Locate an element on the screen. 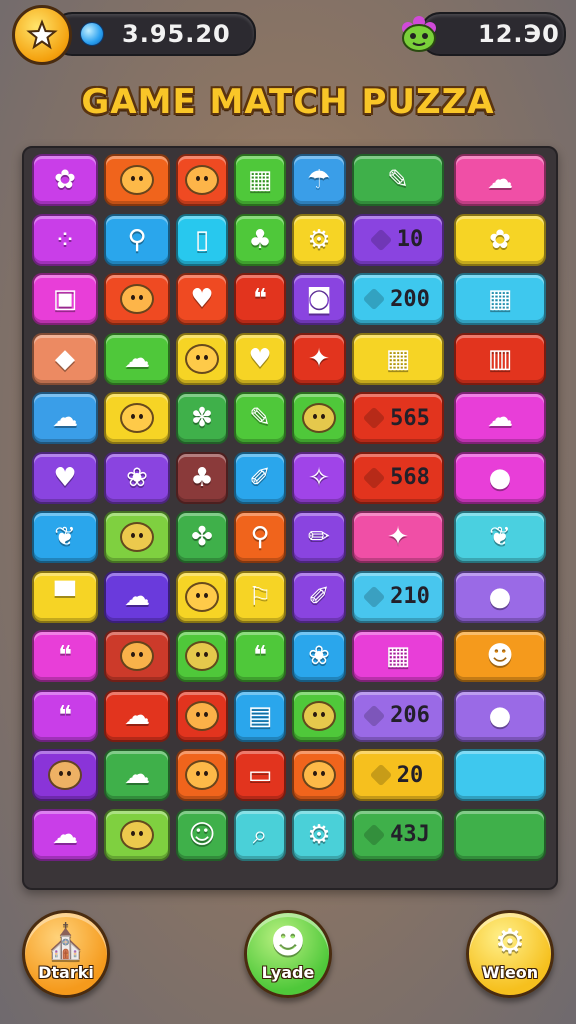 This screenshot has width=576, height=1024. chat-icon: ❝ is located at coordinates (260, 656).